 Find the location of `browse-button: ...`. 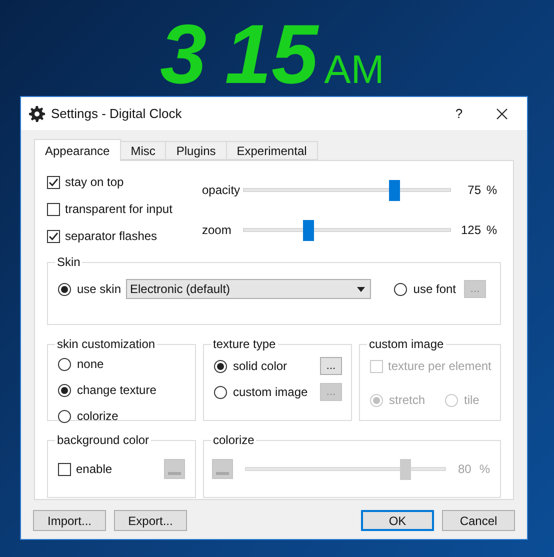

browse-button: ... is located at coordinates (331, 366).